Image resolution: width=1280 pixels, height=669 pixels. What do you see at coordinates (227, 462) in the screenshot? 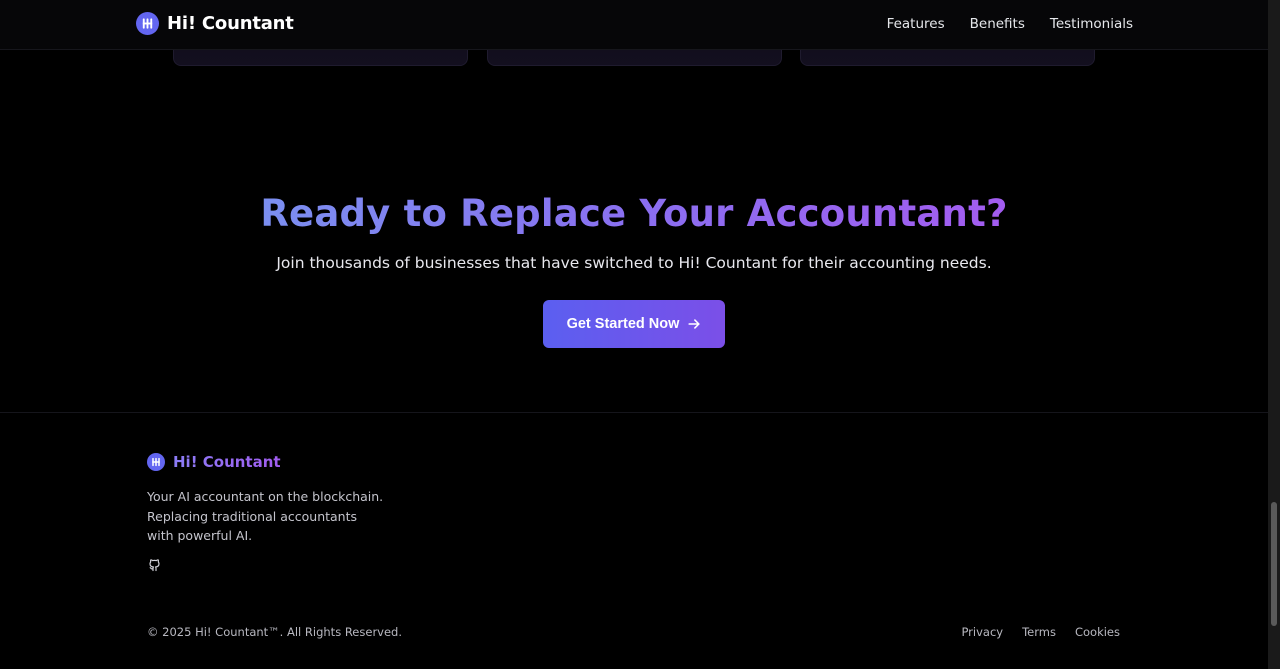
I see `footer-brand-name: Hi! Countant` at bounding box center [227, 462].